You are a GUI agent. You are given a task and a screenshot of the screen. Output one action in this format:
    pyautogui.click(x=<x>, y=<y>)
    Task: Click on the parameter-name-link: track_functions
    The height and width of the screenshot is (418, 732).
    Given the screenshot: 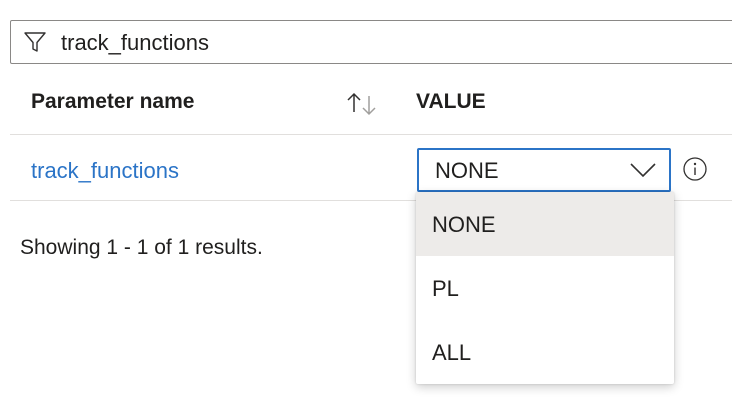 What is the action you would take?
    pyautogui.click(x=105, y=171)
    